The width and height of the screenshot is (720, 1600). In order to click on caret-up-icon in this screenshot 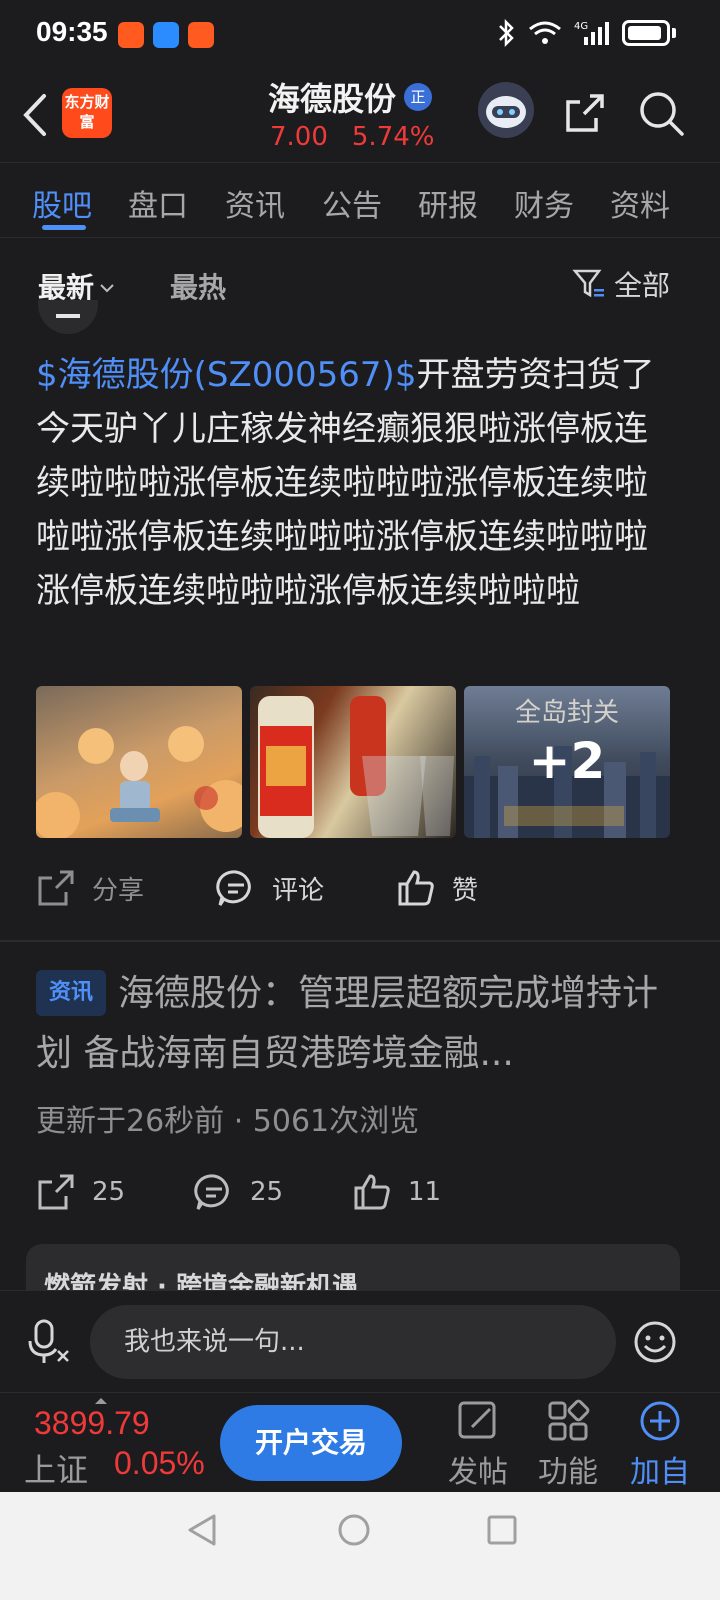, I will do `click(101, 1401)`.